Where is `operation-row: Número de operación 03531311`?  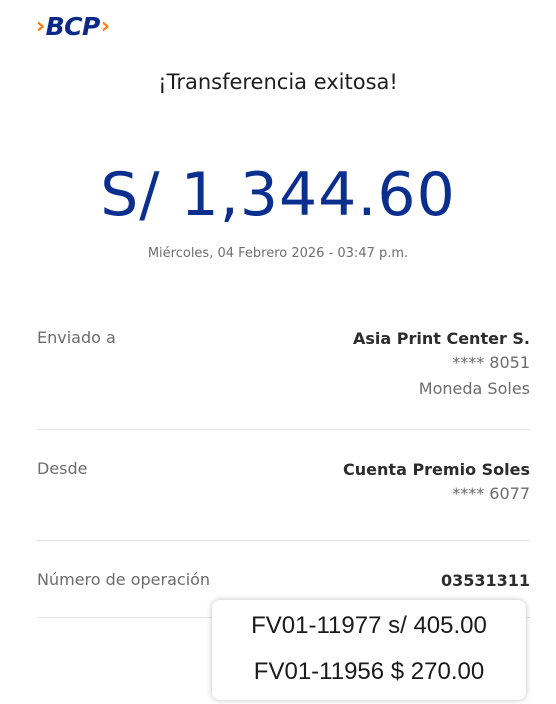
operation-row: Número de operación 03531311 is located at coordinates (283, 583).